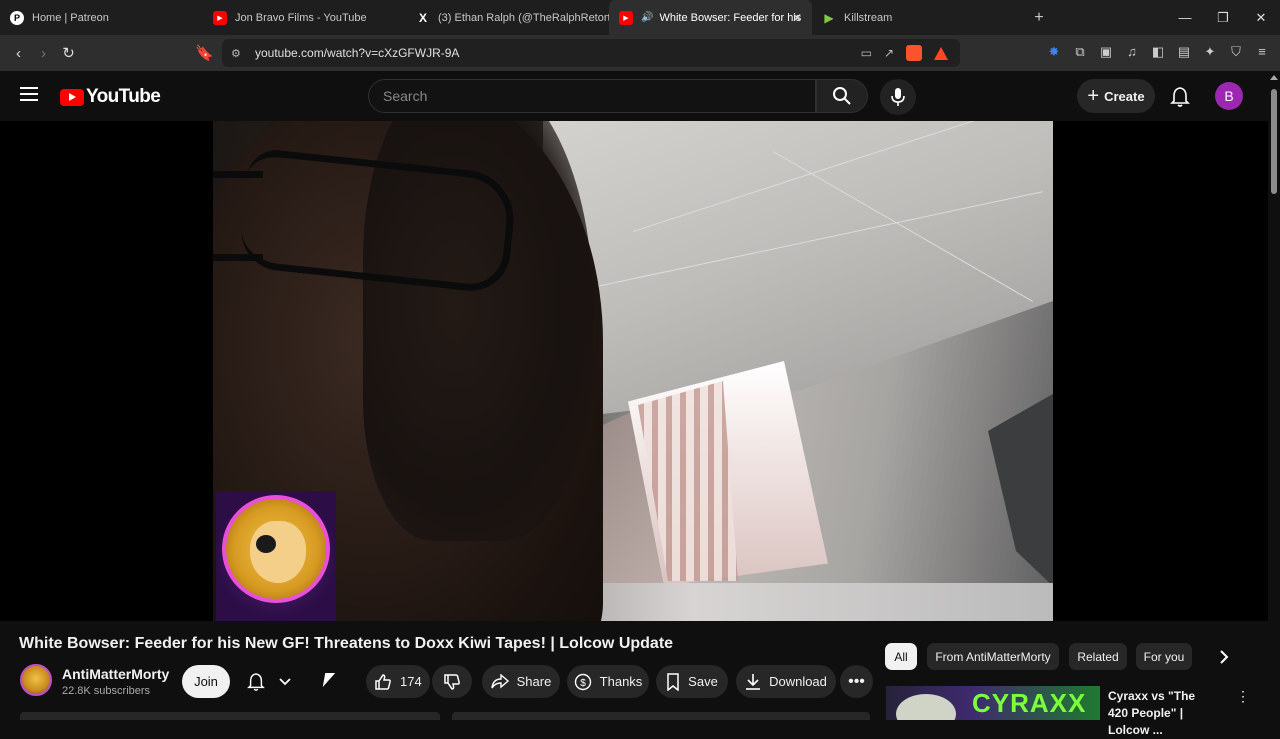 The image size is (1280, 739). Describe the element at coordinates (106, 691) in the screenshot. I see `subscriber-count: 22.8K subscribers` at that location.